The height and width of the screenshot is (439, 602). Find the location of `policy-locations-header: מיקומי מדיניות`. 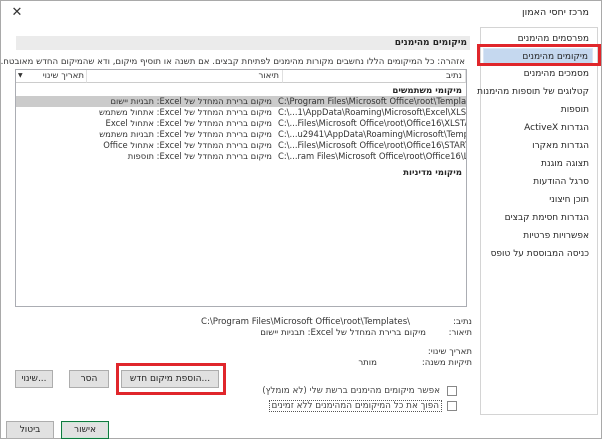

policy-locations-header: מיקומי מדיניות is located at coordinates (432, 173).